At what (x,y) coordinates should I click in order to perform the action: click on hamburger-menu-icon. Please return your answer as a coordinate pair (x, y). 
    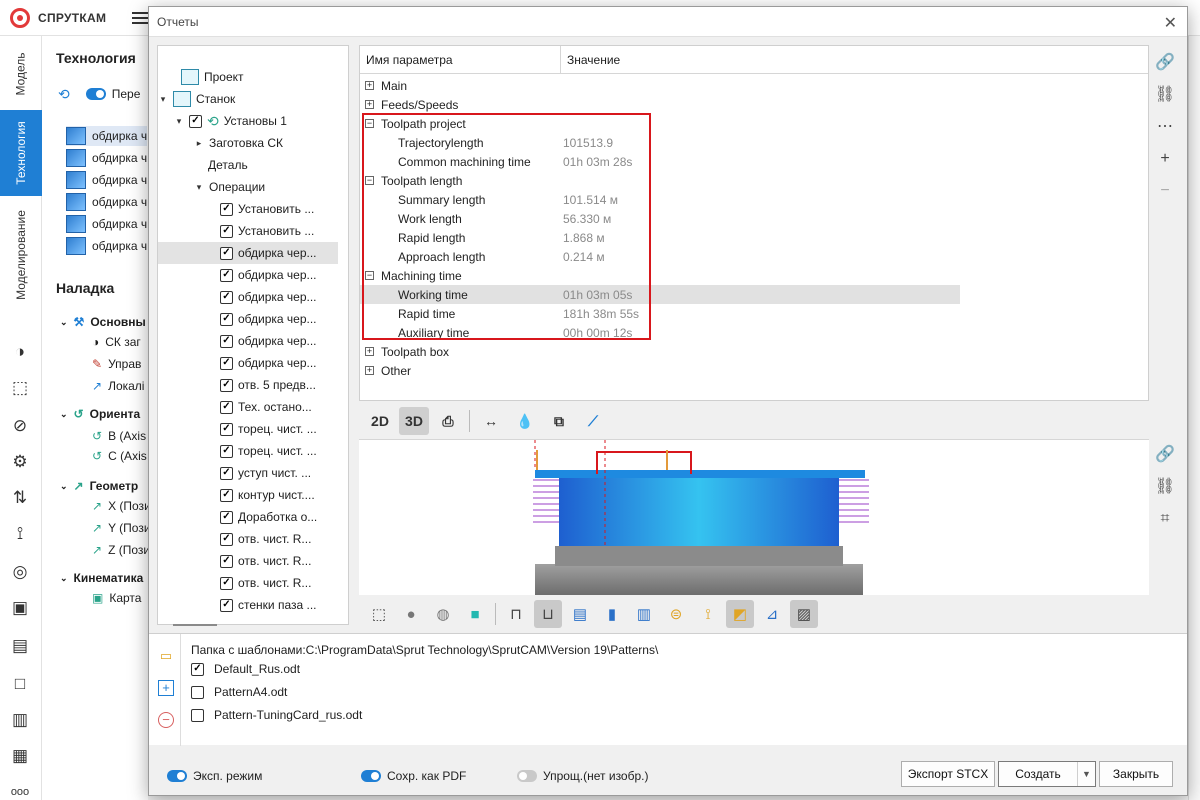
    Looking at the image, I should click on (140, 17).